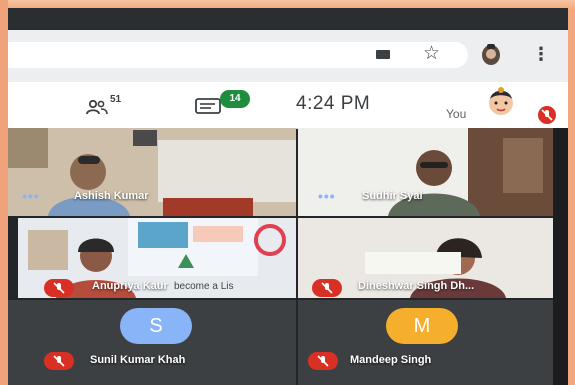 Image resolution: width=575 pixels, height=385 pixels. What do you see at coordinates (413, 263) in the screenshot?
I see `screen-reflection` at bounding box center [413, 263].